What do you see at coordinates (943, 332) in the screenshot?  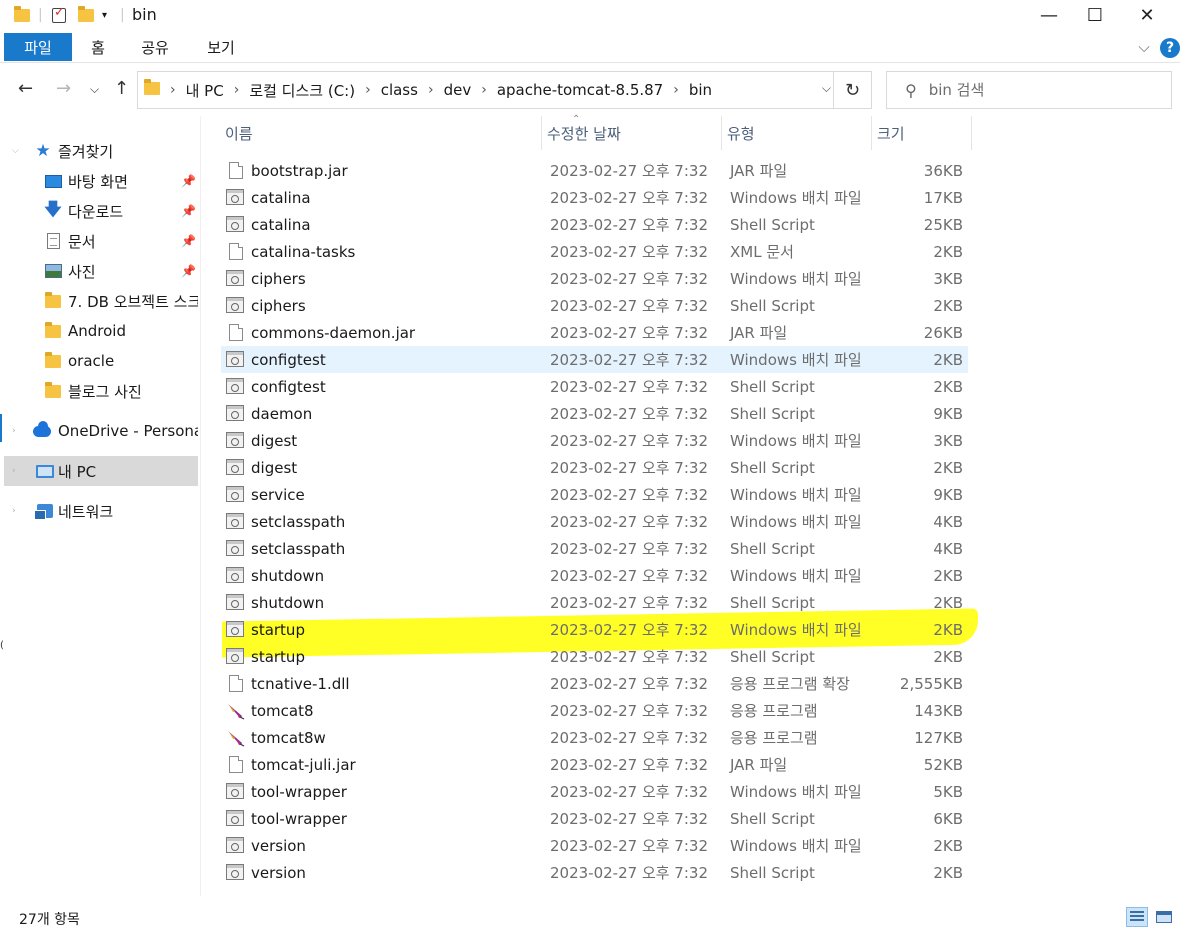 I see `file-size: 26KB` at bounding box center [943, 332].